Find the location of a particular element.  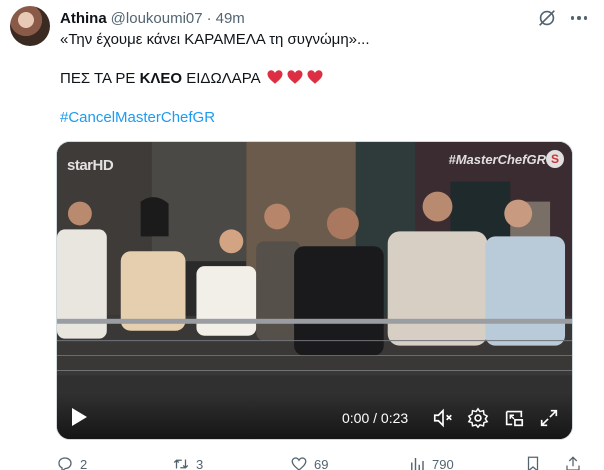

channel-badge: S is located at coordinates (555, 159).